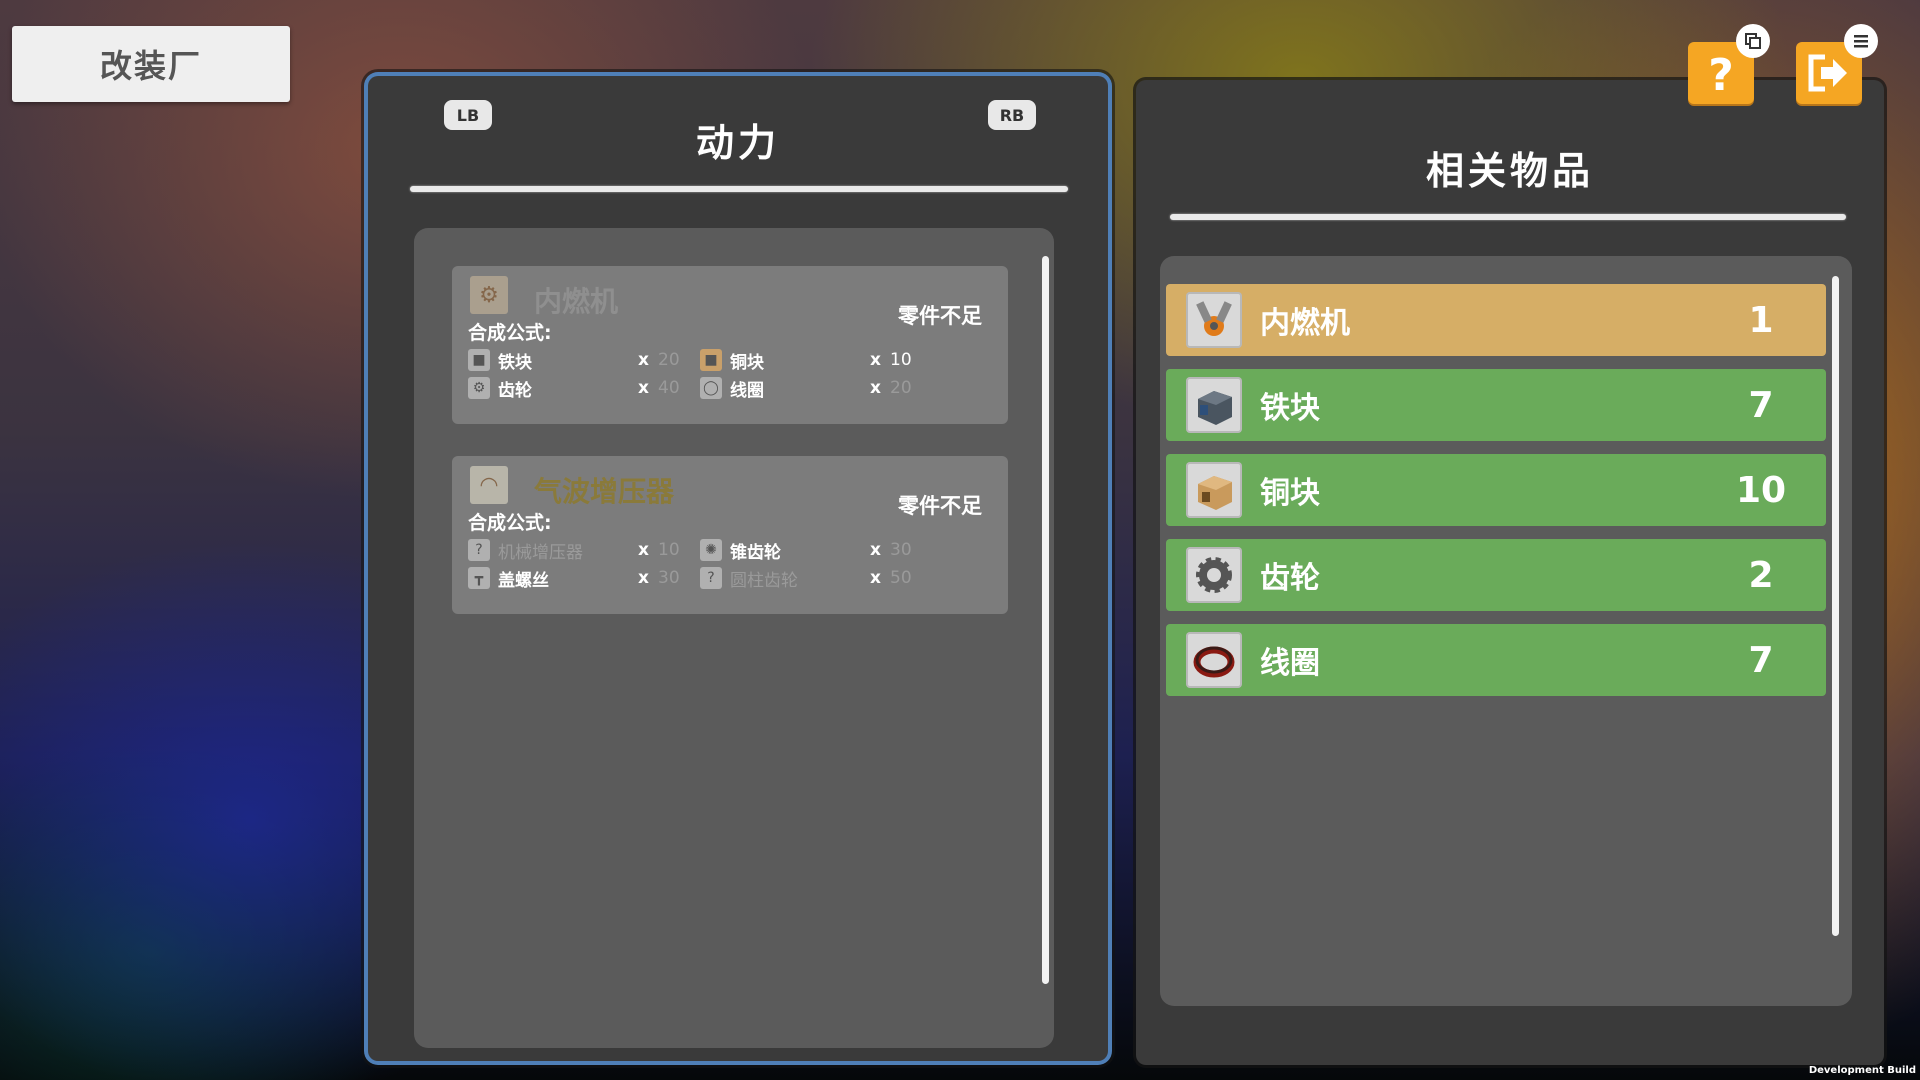 The height and width of the screenshot is (1080, 1920). What do you see at coordinates (815, 388) in the screenshot?
I see `ingredient: ◯ 线圈 x 20` at bounding box center [815, 388].